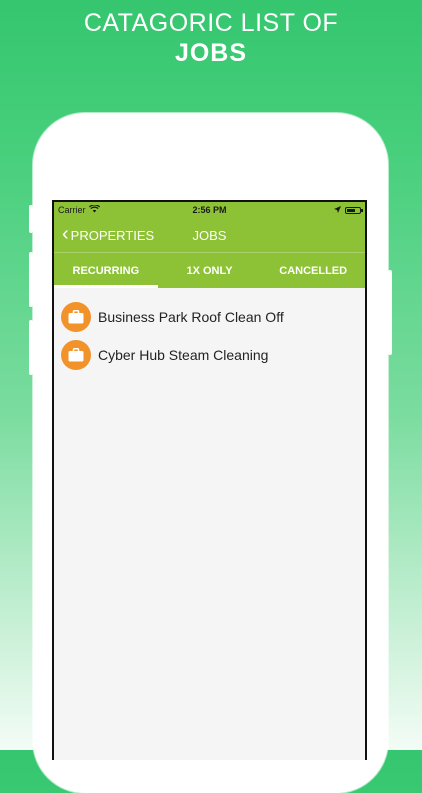 This screenshot has width=422, height=793. Describe the element at coordinates (354, 210) in the screenshot. I see `battery-icon` at that location.